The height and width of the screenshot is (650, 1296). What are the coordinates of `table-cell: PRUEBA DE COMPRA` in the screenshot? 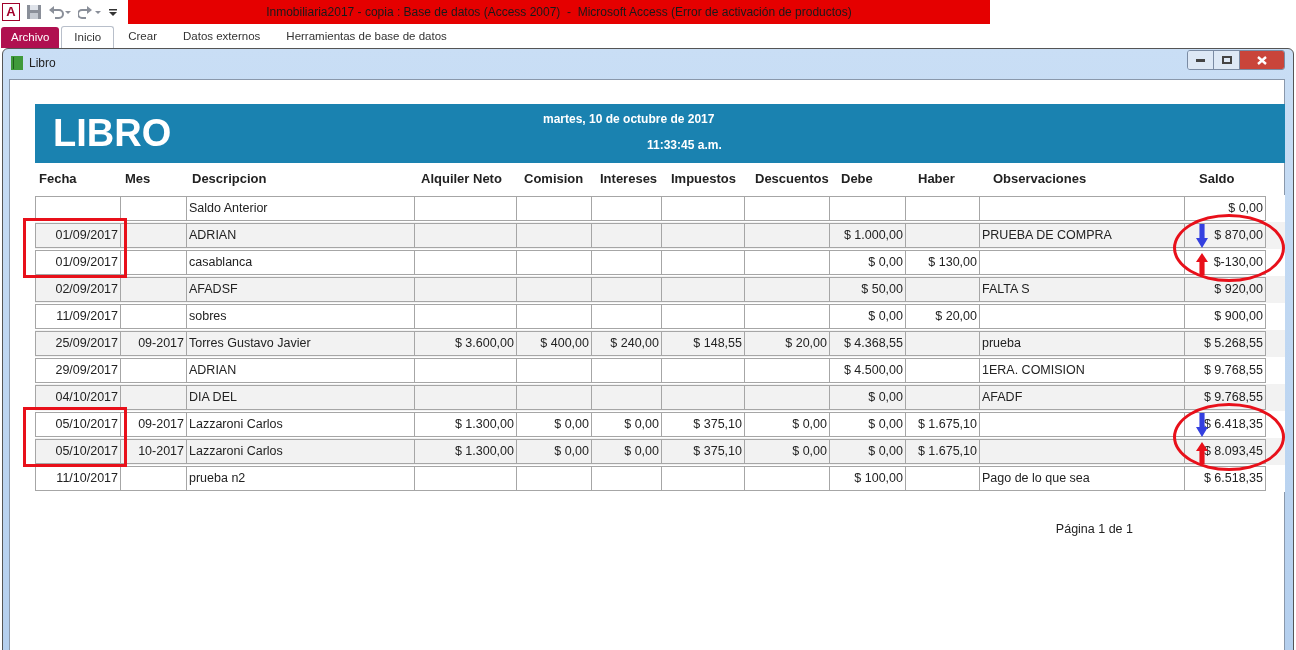 It's located at (1082, 235).